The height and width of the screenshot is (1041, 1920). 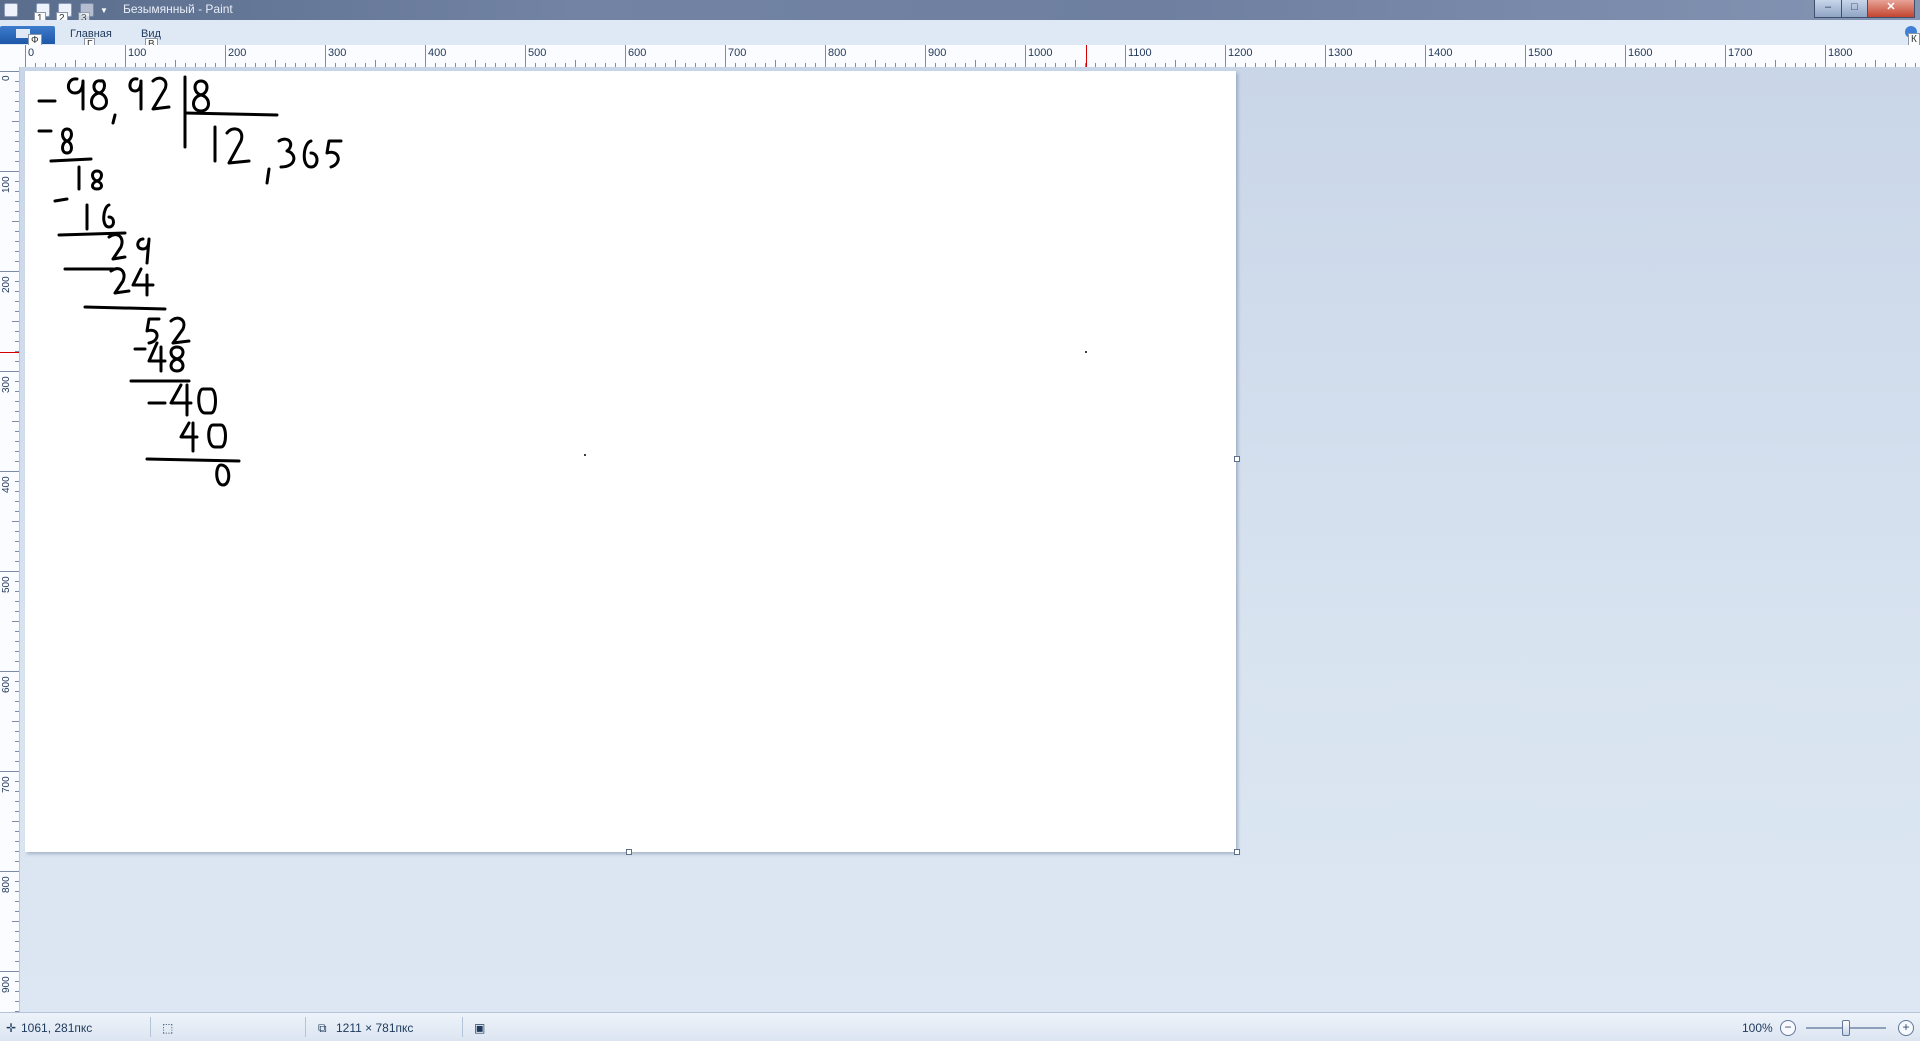 What do you see at coordinates (10, 539) in the screenshot?
I see `vertical-ruler: 0 100 200 300 400 500 600 700 800 900` at bounding box center [10, 539].